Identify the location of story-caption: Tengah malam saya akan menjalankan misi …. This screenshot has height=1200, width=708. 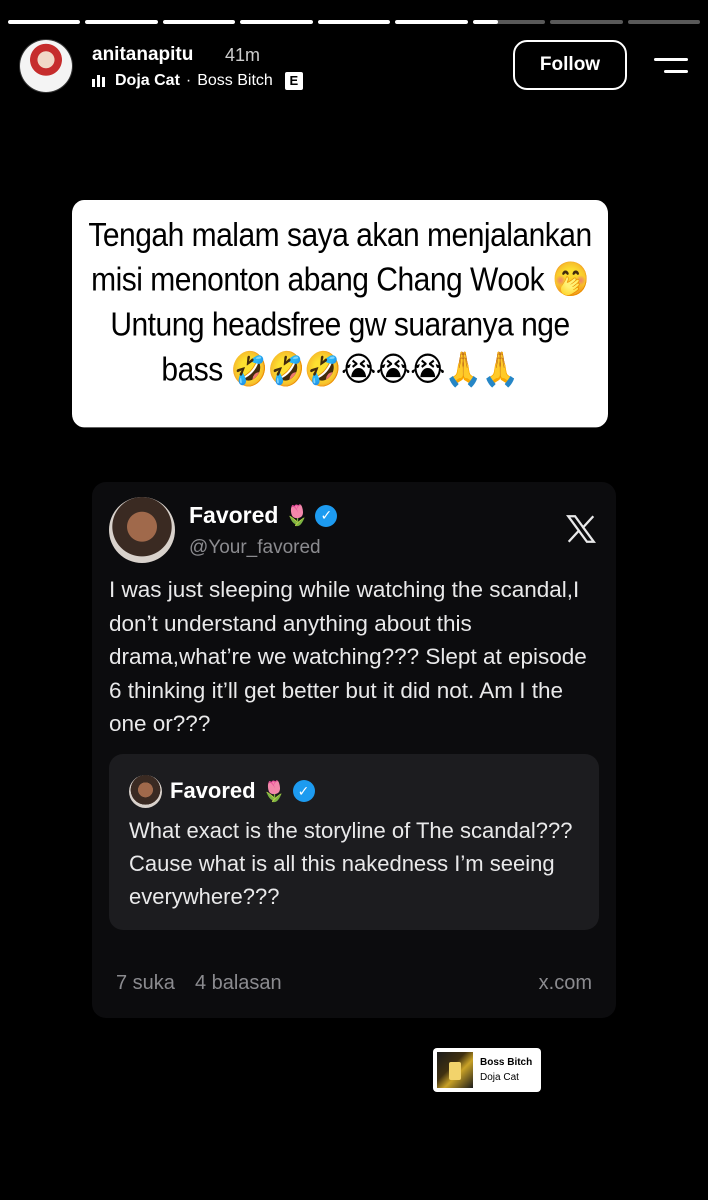
(340, 314).